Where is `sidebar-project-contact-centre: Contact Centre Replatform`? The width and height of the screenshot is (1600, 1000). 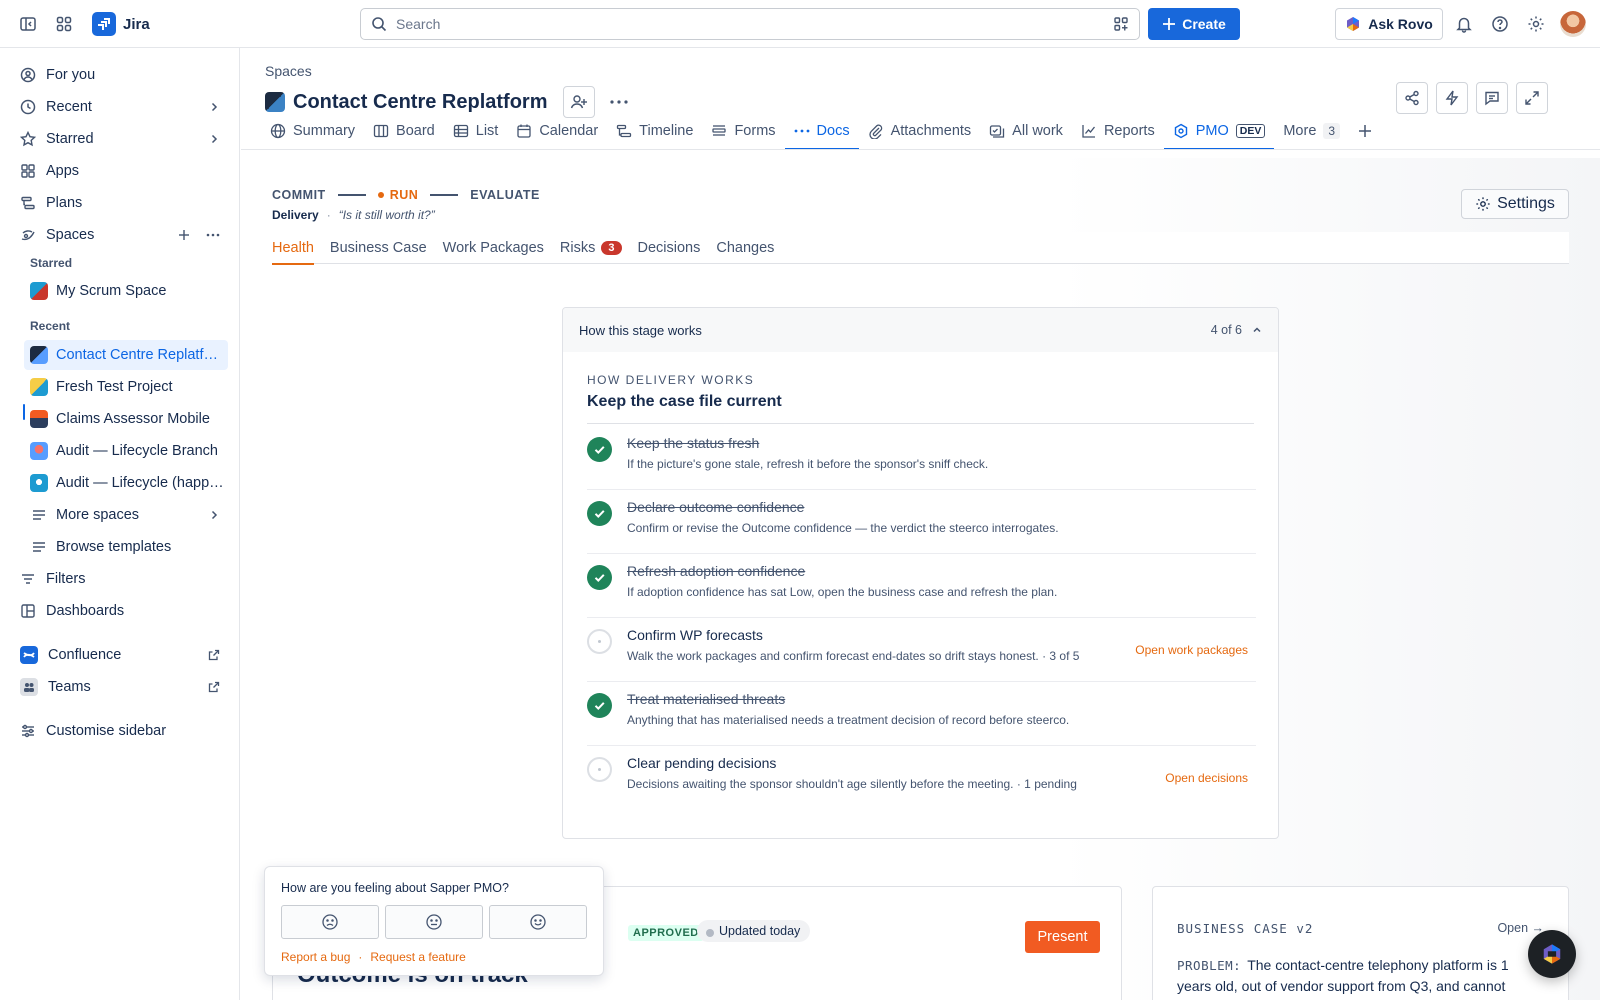
sidebar-project-contact-centre: Contact Centre Replatform is located at coordinates (126, 355).